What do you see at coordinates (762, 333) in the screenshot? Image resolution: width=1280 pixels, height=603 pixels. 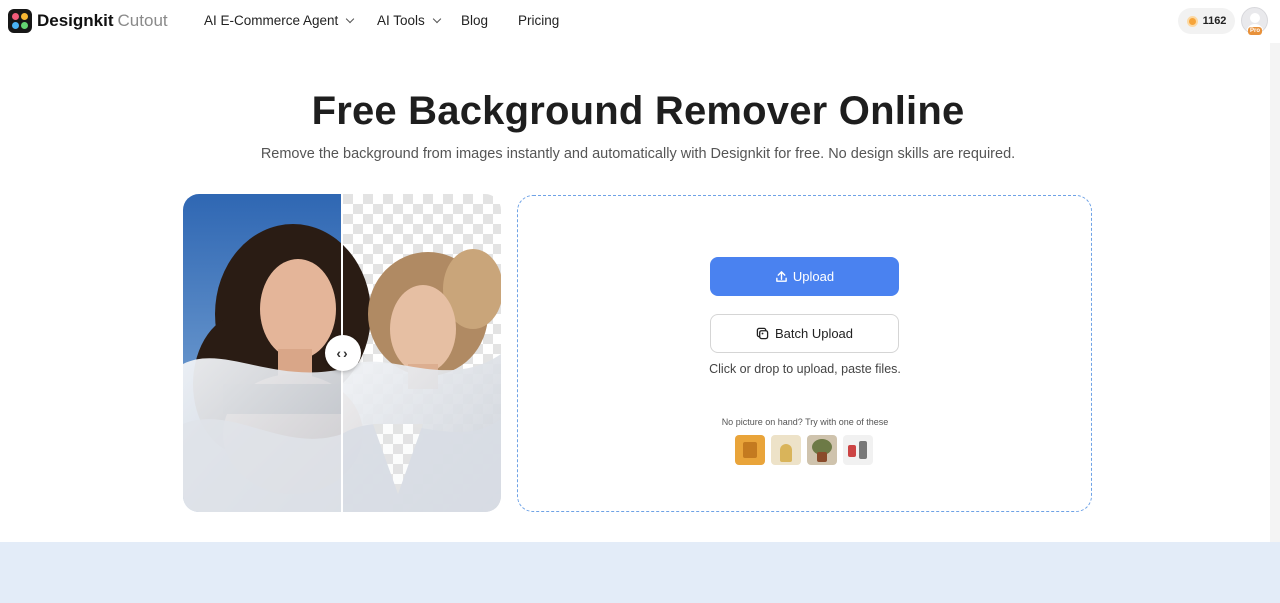 I see `batch-upload-icon` at bounding box center [762, 333].